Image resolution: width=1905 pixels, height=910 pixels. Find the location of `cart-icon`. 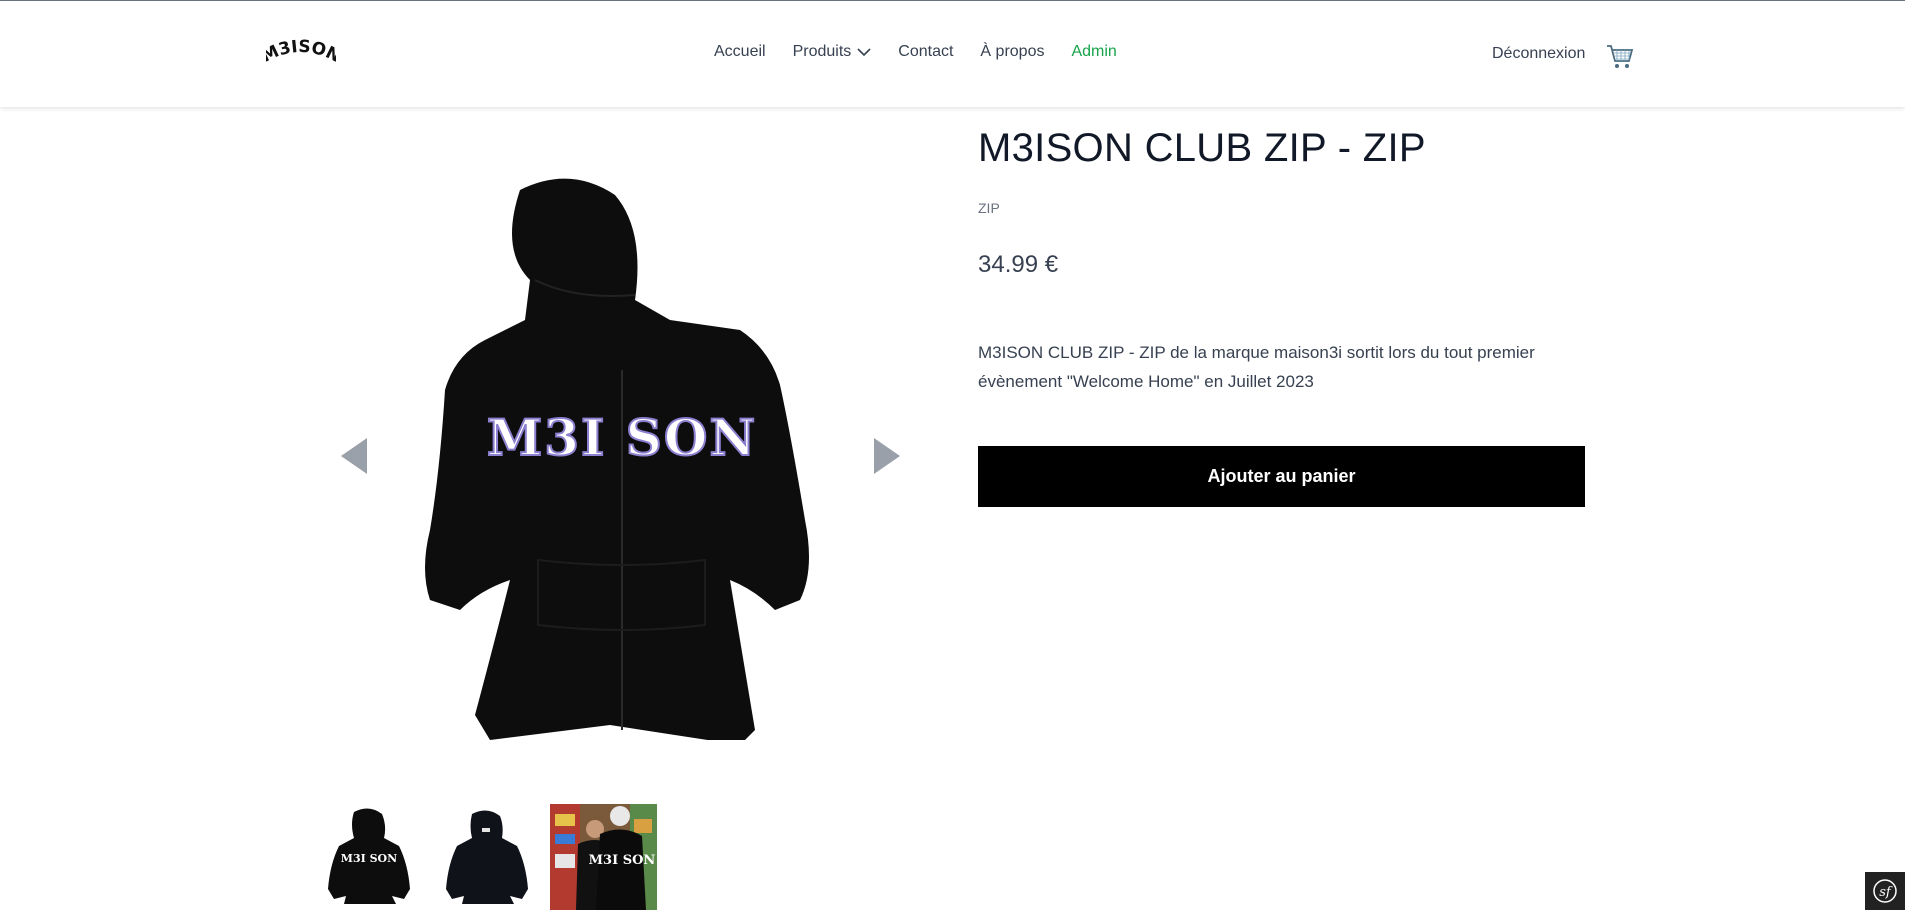

cart-icon is located at coordinates (1620, 56).